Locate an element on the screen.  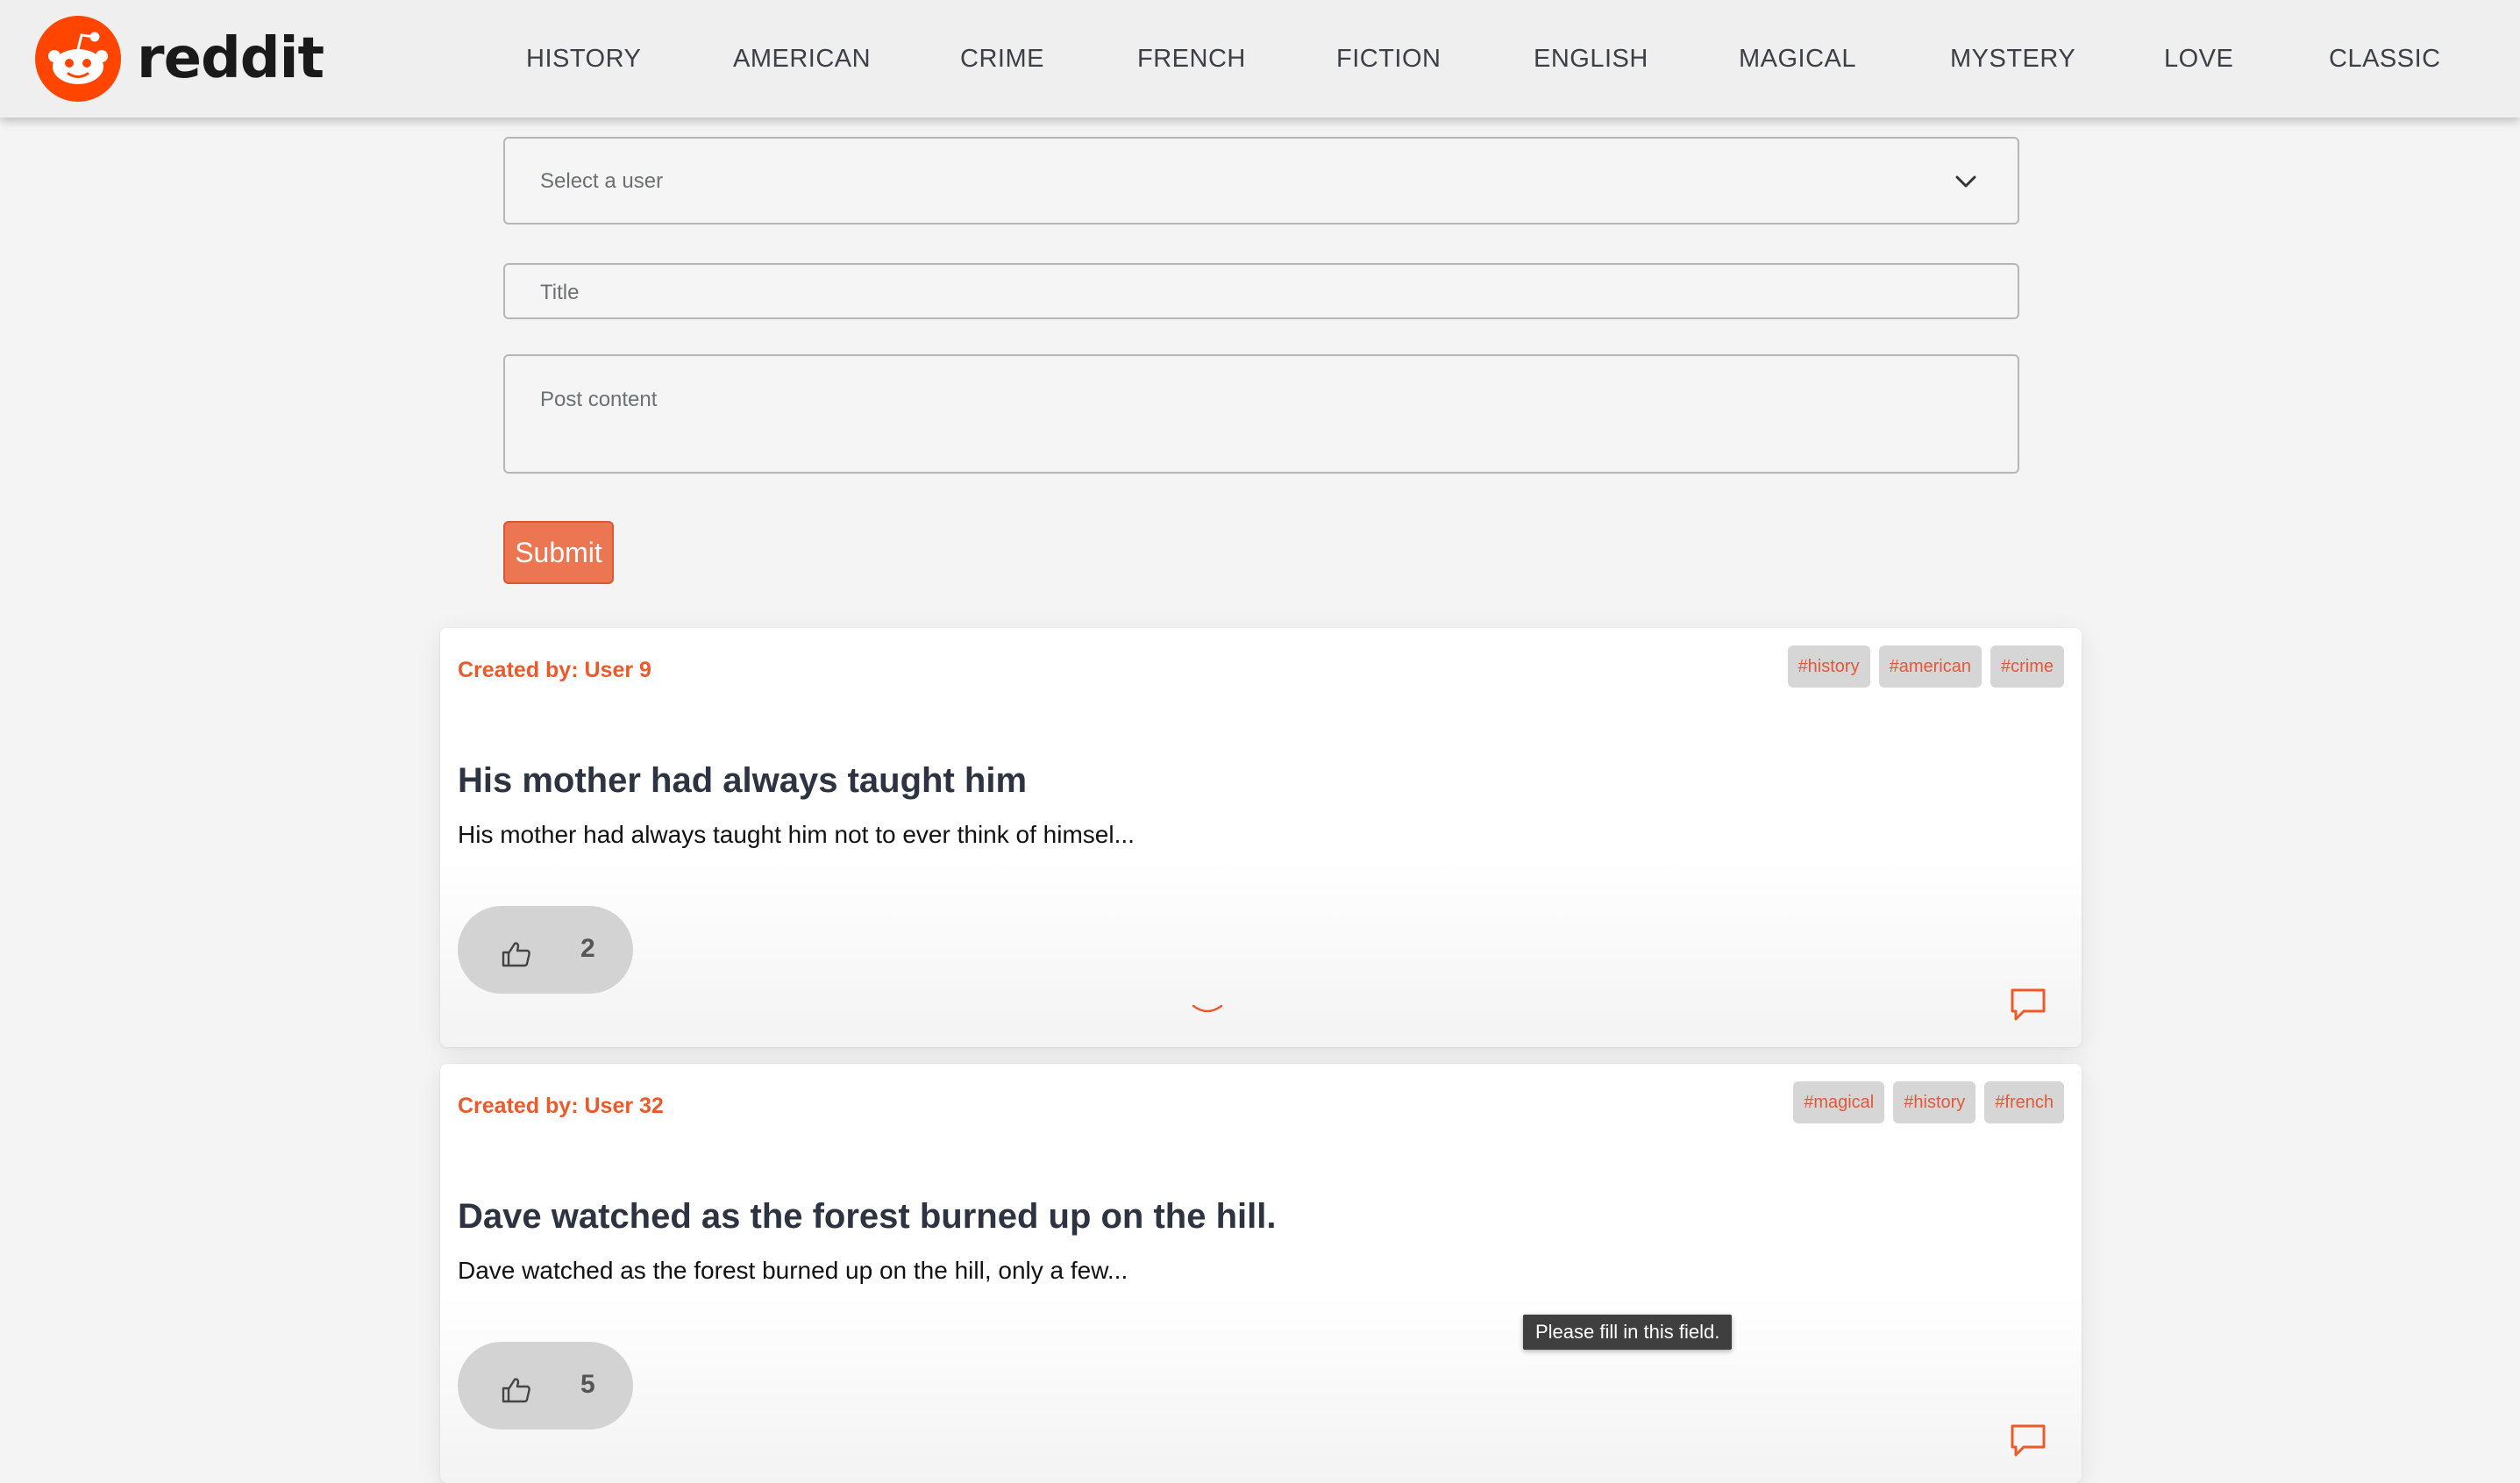
like-count: 5 is located at coordinates (587, 1384).